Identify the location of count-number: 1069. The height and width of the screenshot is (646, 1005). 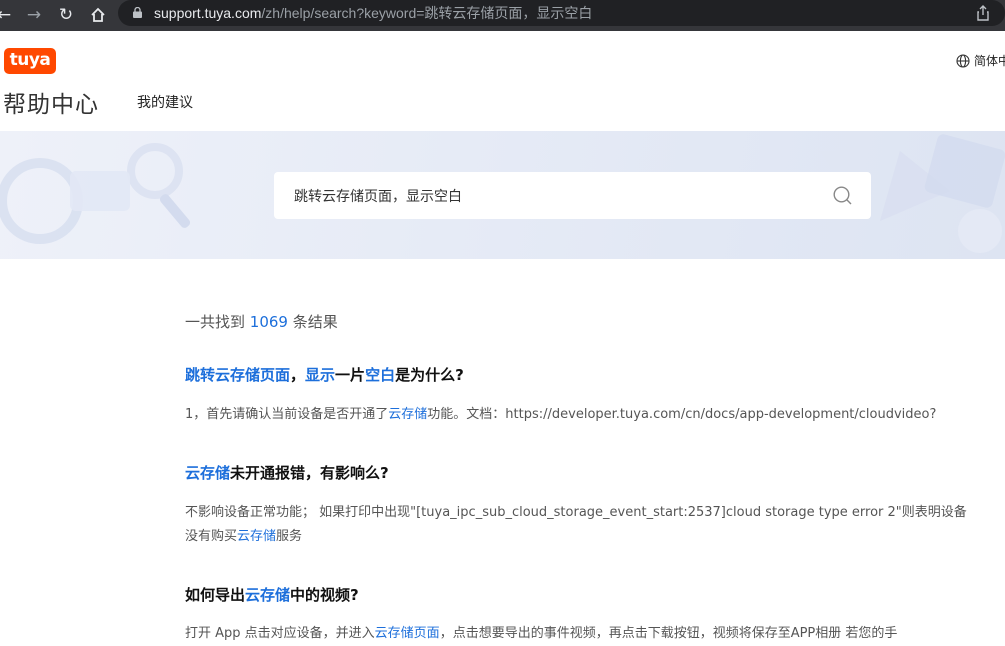
(268, 322).